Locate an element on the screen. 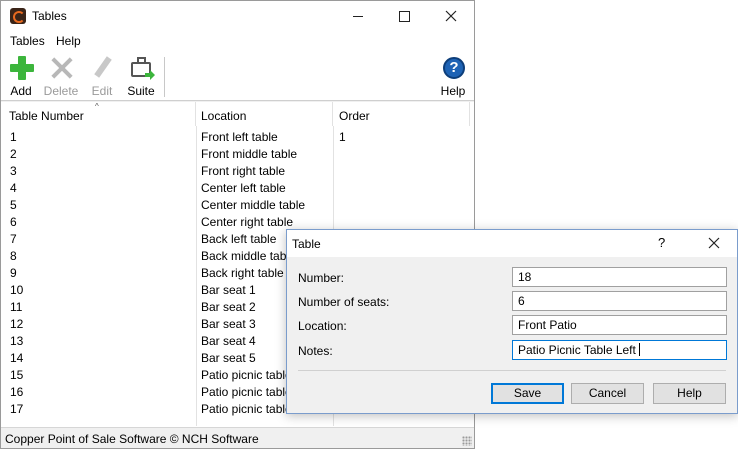 The width and height of the screenshot is (738, 449). cell-location: Back left table is located at coordinates (239, 239).